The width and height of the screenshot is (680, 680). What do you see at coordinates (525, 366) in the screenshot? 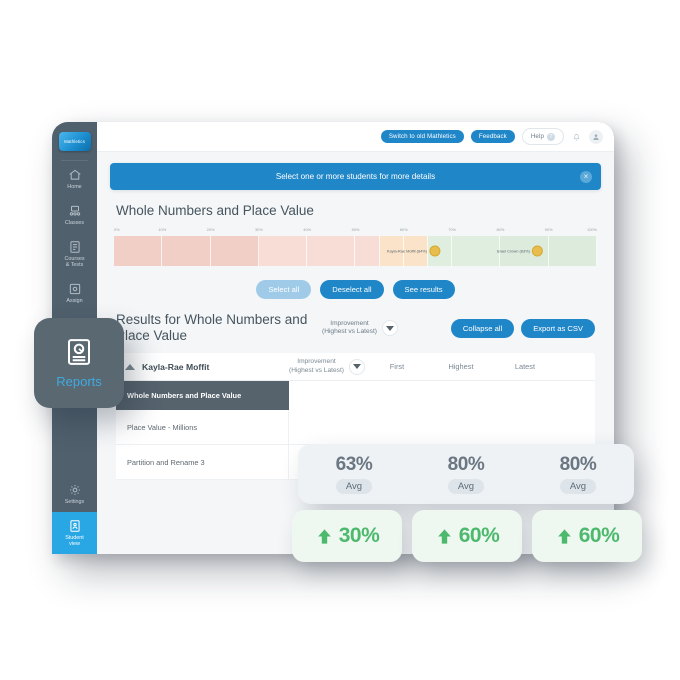
I see `table-column-latest: Latest` at bounding box center [525, 366].